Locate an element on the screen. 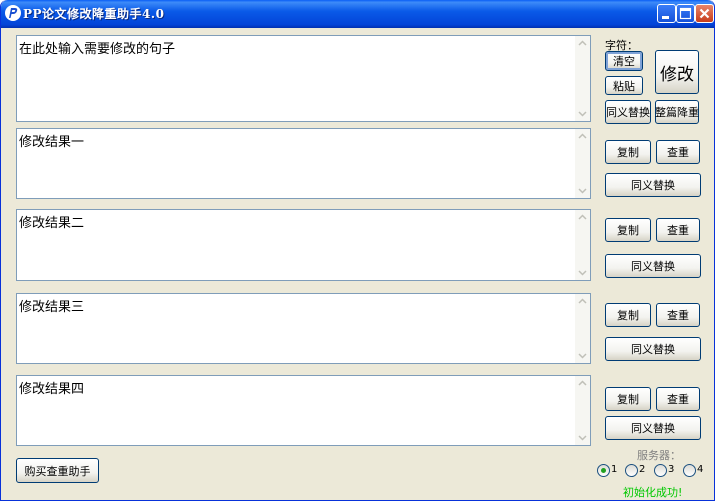 This screenshot has width=715, height=502. result-textarea-1: 修改结果一 is located at coordinates (303, 163).